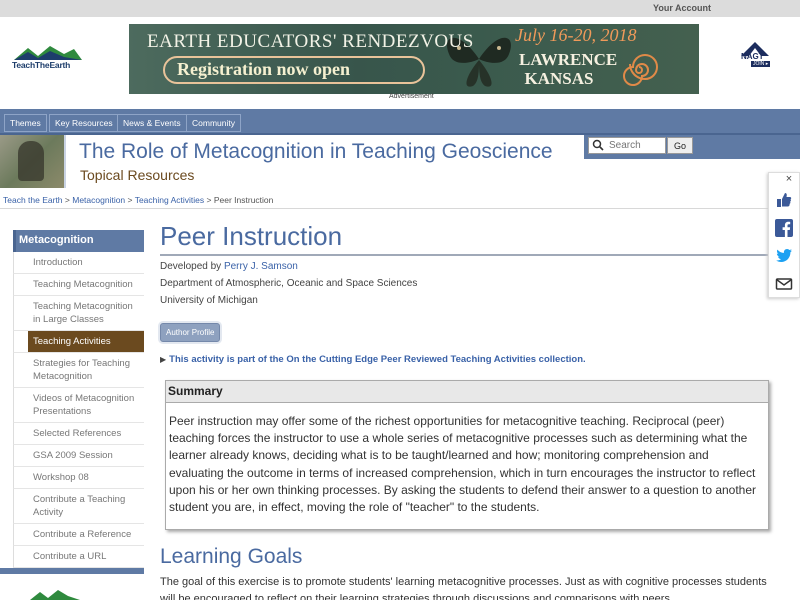  Describe the element at coordinates (261, 266) in the screenshot. I see `author-link: Perry J. Samson` at that location.